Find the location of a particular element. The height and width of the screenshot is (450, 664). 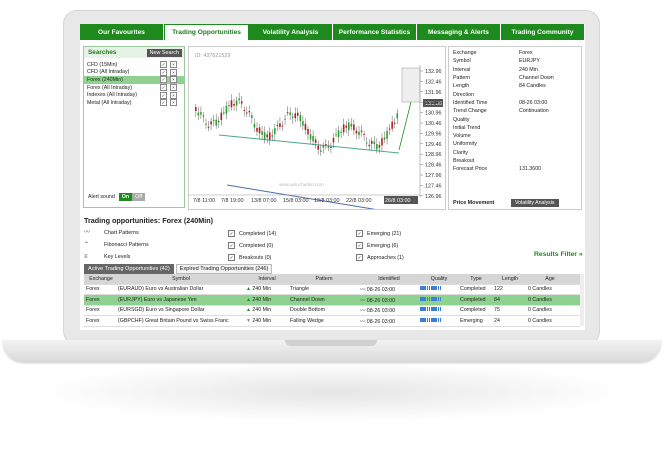

search-item: CFD (15Min) ✓ × is located at coordinates (134, 65).